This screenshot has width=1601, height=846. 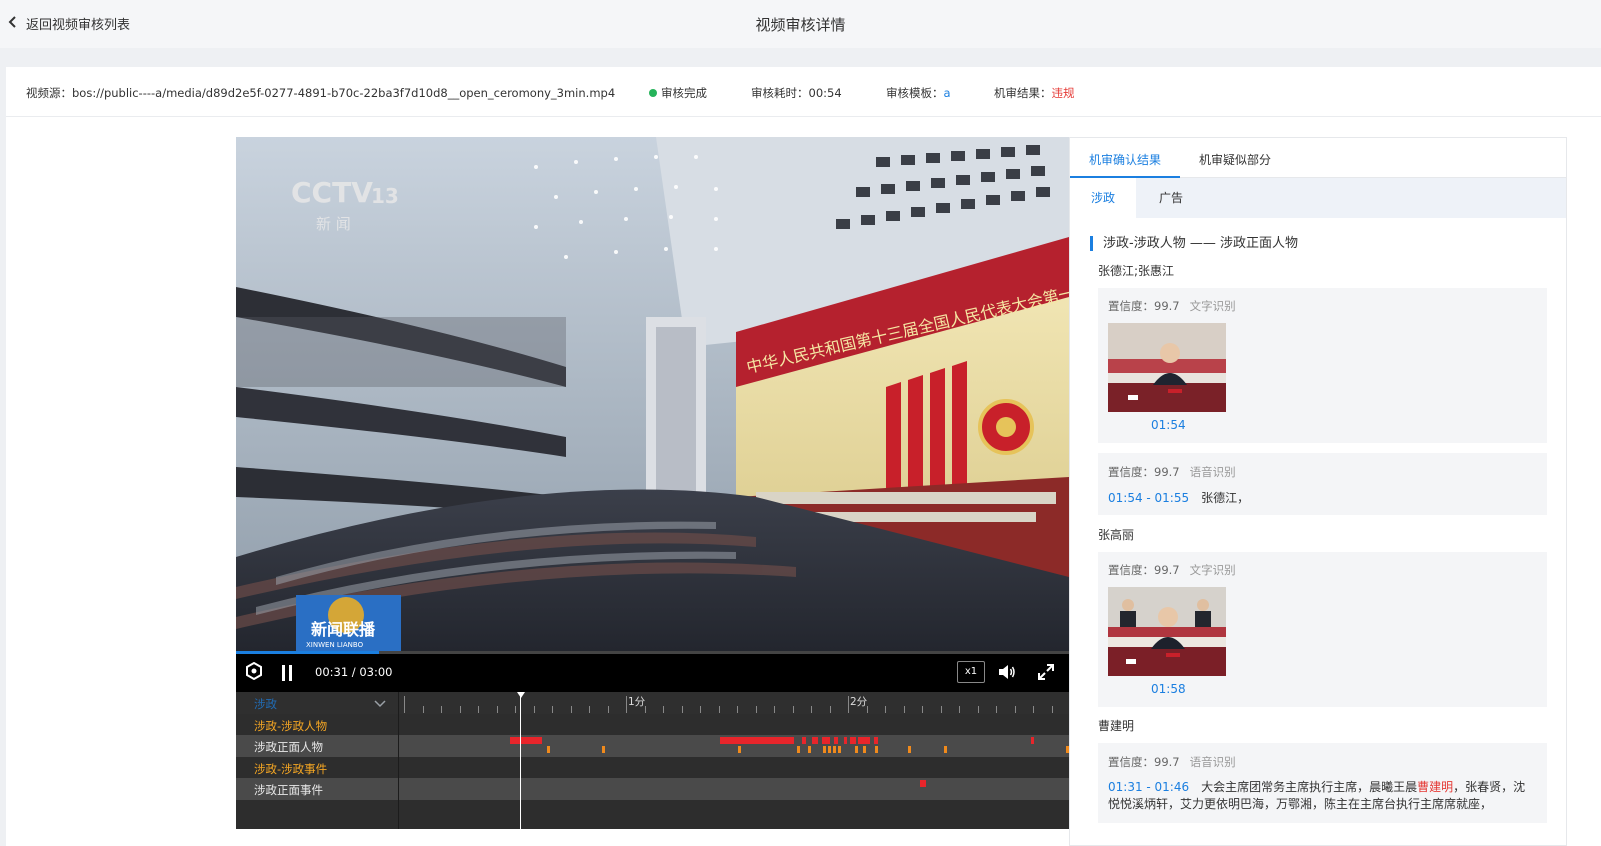 What do you see at coordinates (1116, 726) in the screenshot?
I see `person-name: 曹建明` at bounding box center [1116, 726].